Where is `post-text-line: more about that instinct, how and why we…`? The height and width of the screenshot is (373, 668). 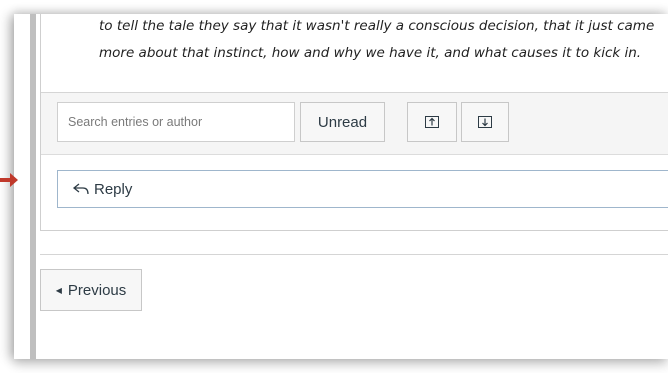 post-text-line: more about that instinct, how and why we… is located at coordinates (370, 53).